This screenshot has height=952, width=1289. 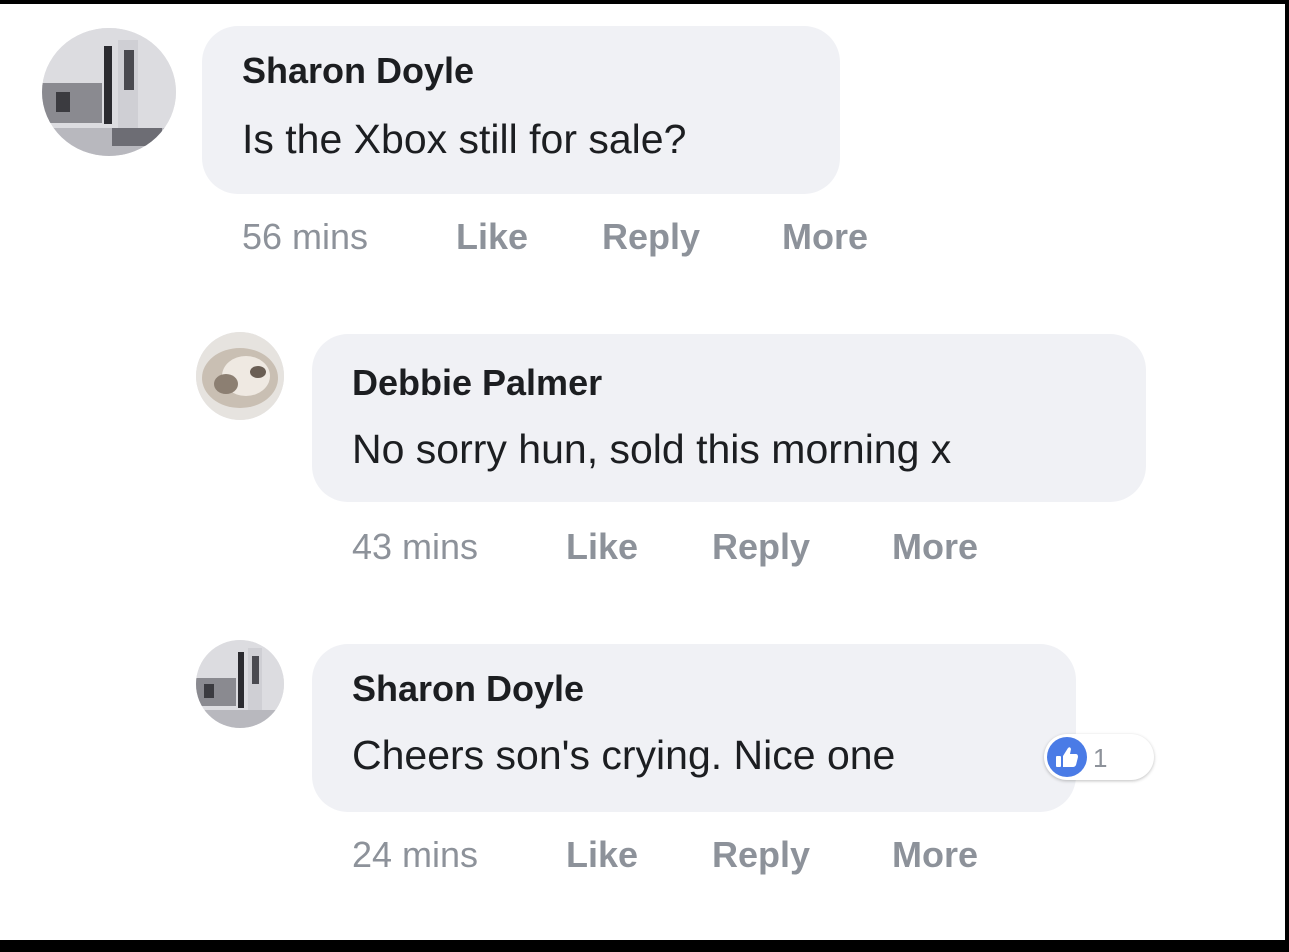 What do you see at coordinates (702, 856) in the screenshot?
I see `comment-actions: 24 mins Like Reply More` at bounding box center [702, 856].